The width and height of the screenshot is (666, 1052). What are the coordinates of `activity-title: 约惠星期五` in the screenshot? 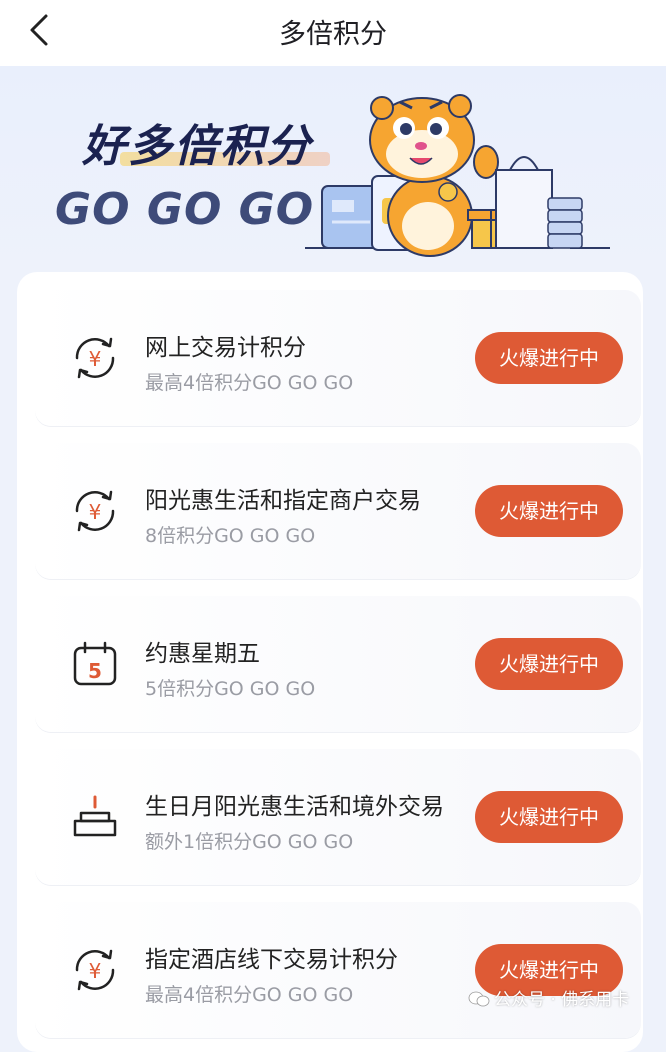 It's located at (202, 654).